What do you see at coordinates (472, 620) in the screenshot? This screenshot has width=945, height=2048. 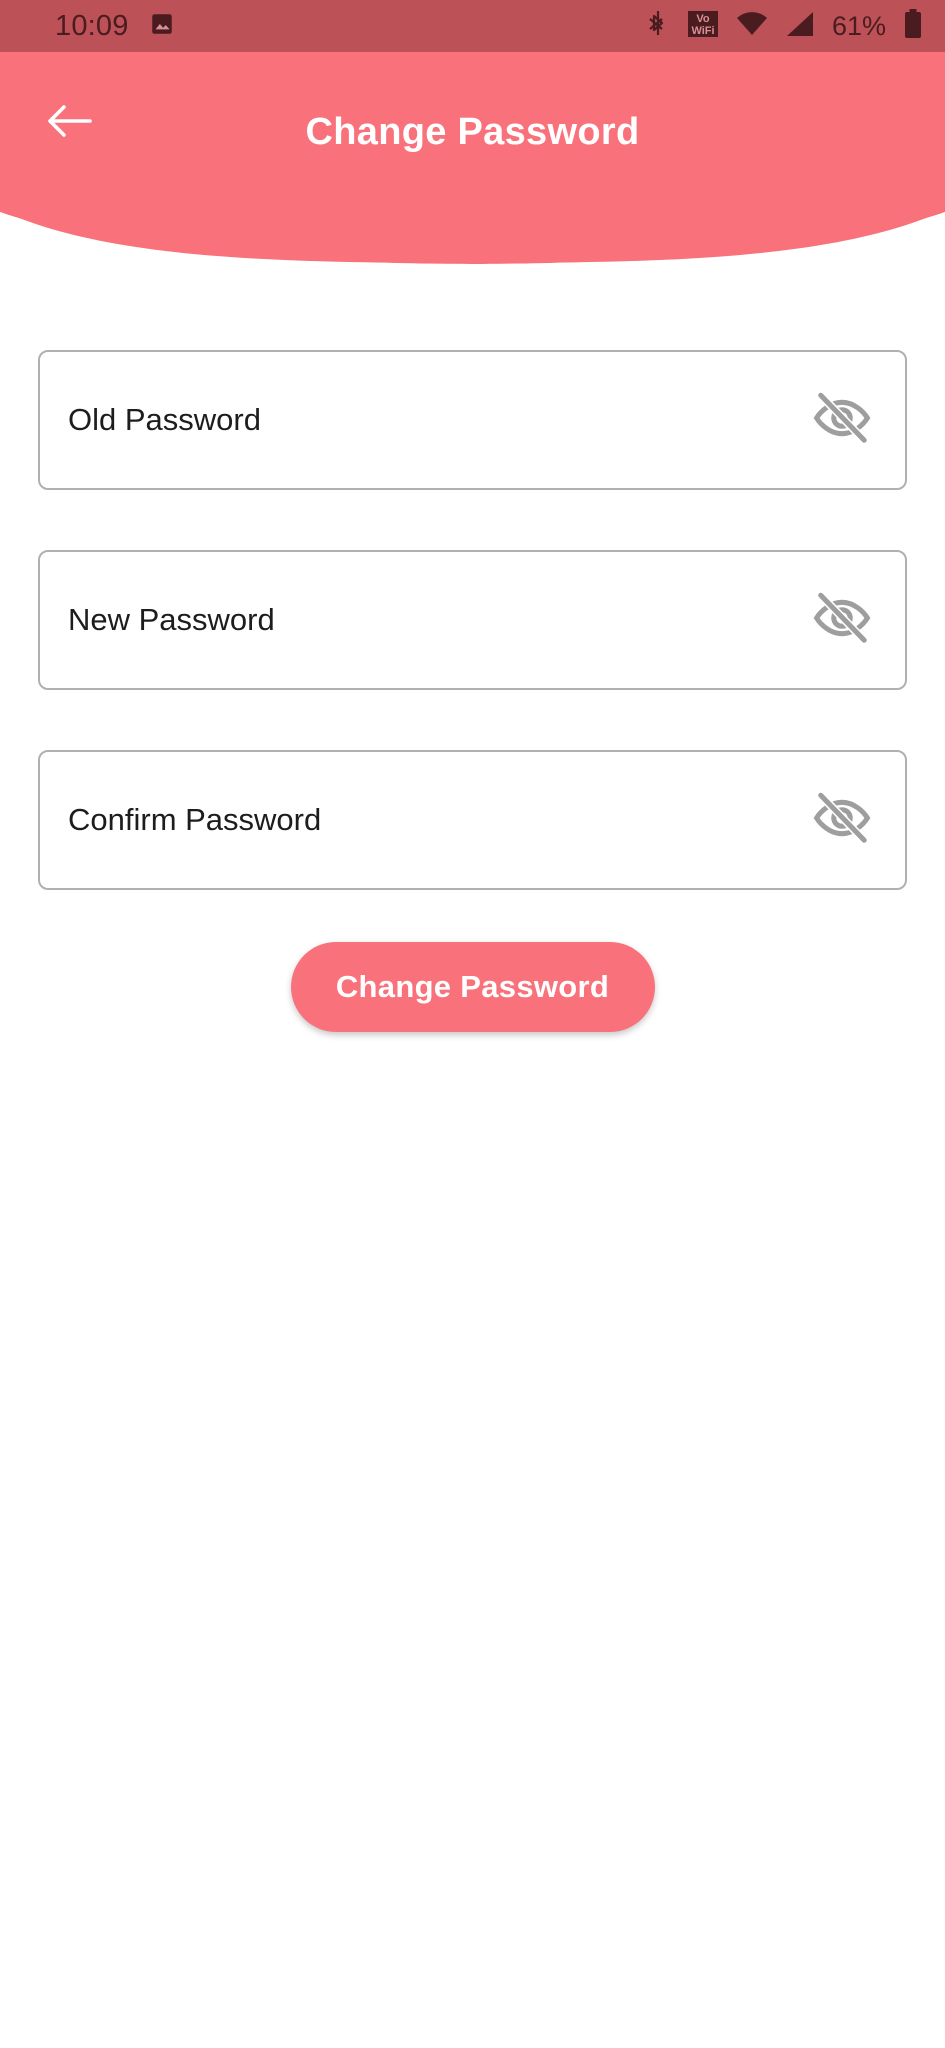 I see `new-password-field: New Password` at bounding box center [472, 620].